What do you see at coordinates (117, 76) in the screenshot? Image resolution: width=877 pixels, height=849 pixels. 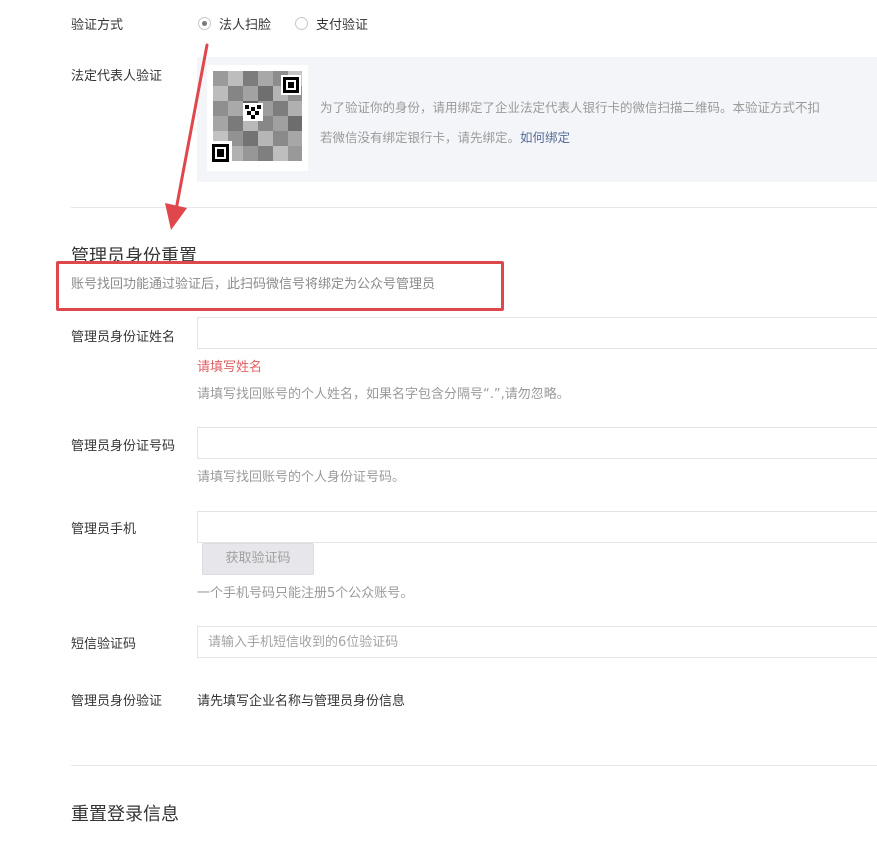 I see `legal-rep-label: 法定代表人验证` at bounding box center [117, 76].